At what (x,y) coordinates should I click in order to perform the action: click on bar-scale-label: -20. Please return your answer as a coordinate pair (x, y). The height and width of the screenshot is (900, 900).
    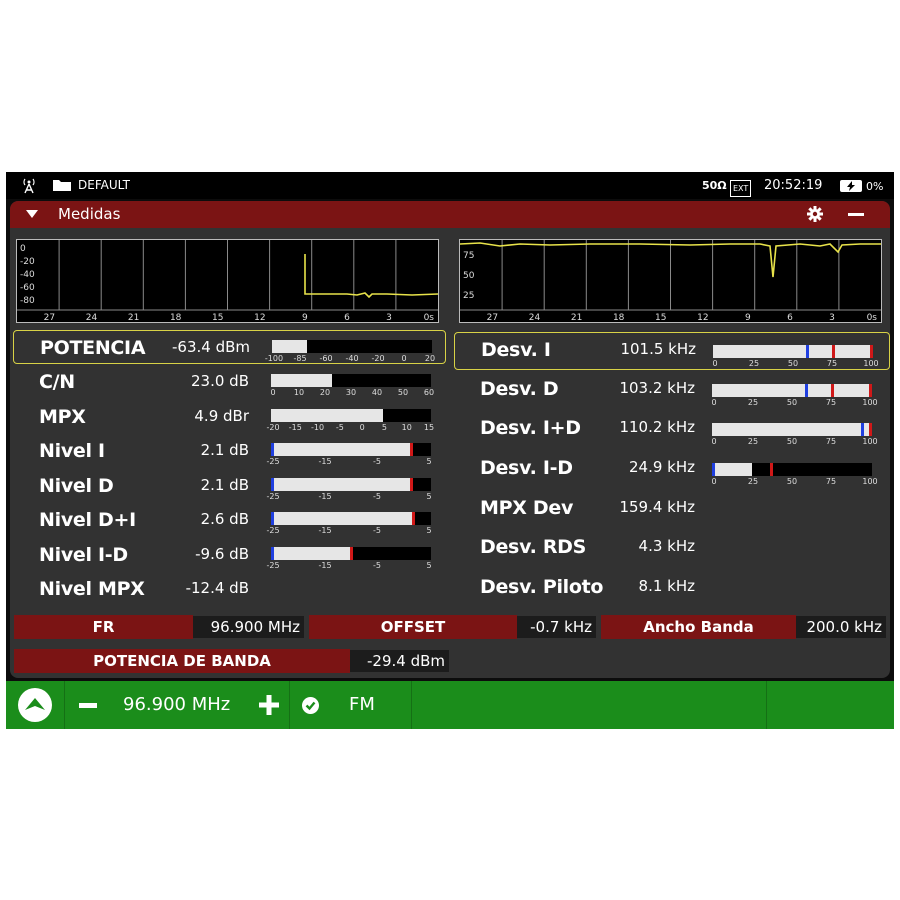
    Looking at the image, I should click on (273, 427).